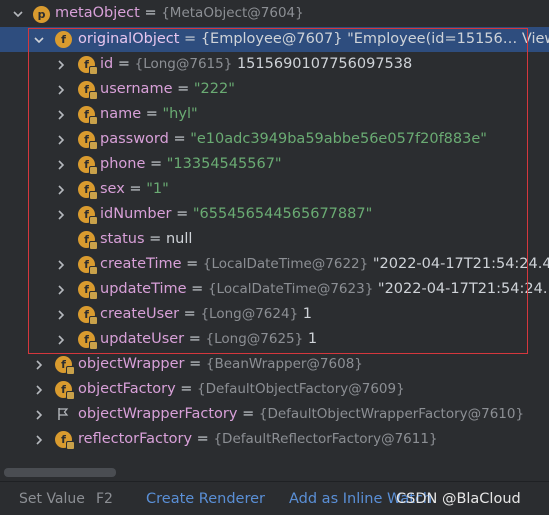 Image resolution: width=549 pixels, height=515 pixels. I want to click on var-name: metaObject, so click(97, 13).